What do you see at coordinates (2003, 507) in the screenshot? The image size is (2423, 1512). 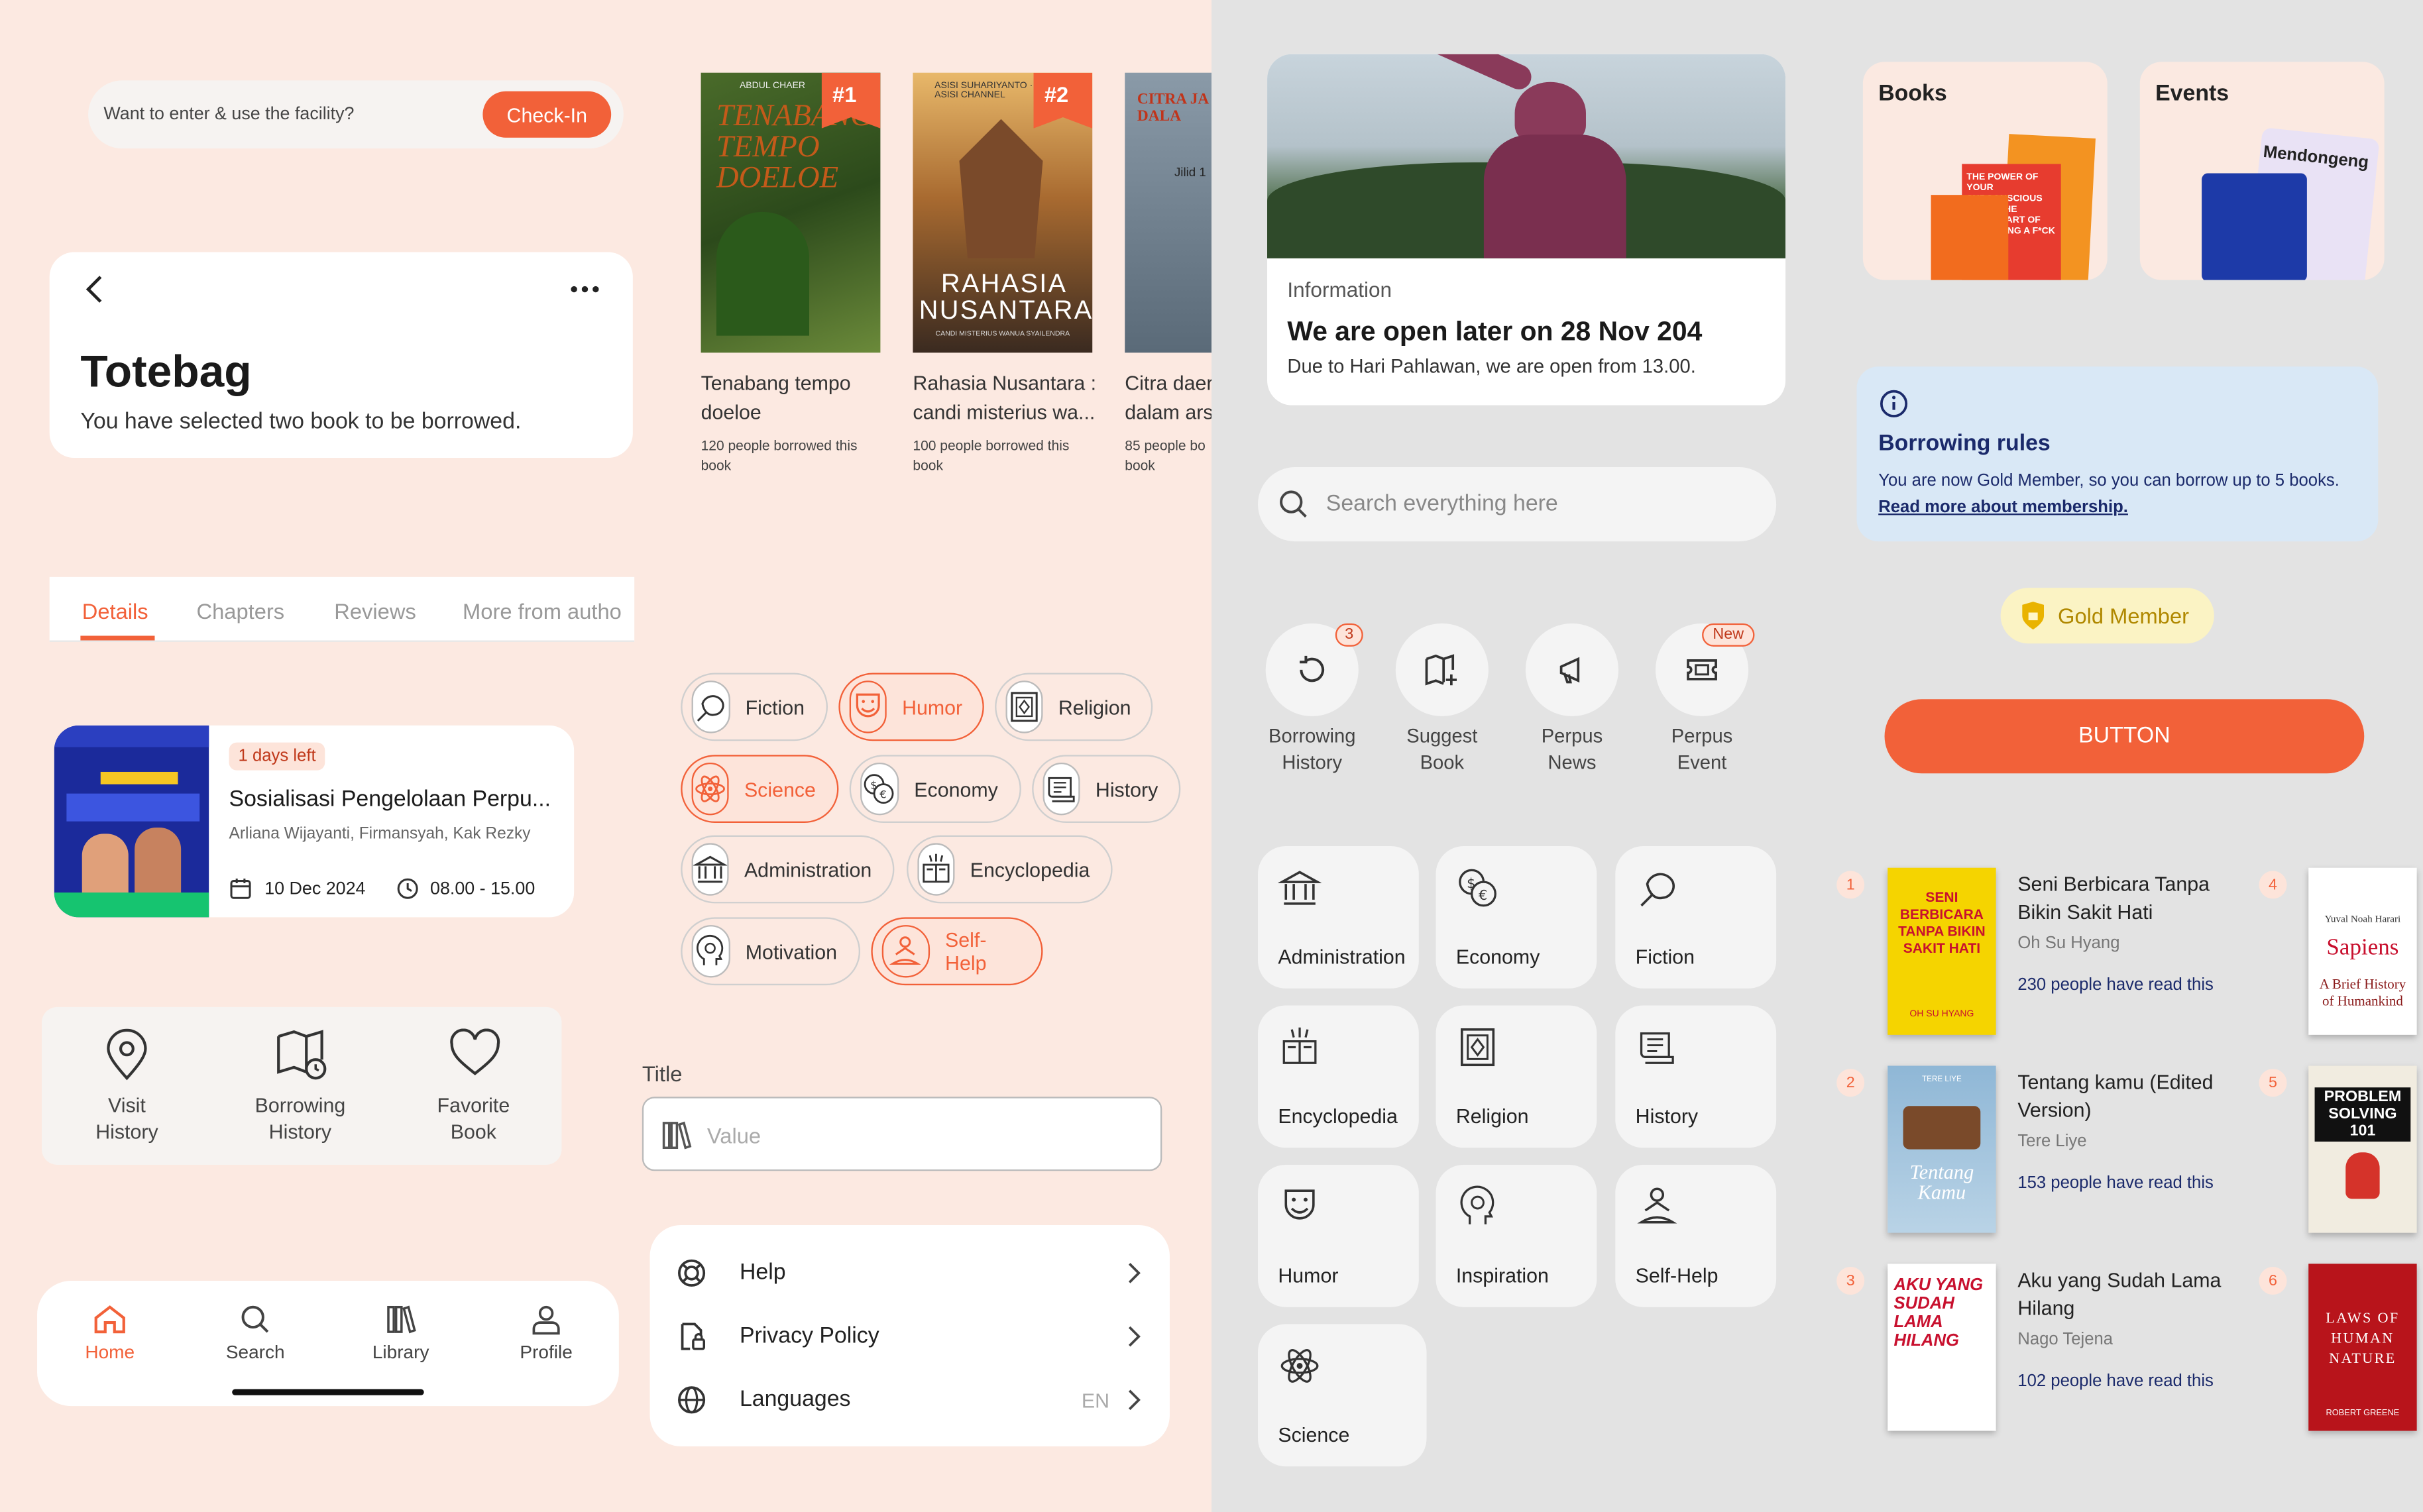 I see `membership-link: Read more about membership.` at bounding box center [2003, 507].